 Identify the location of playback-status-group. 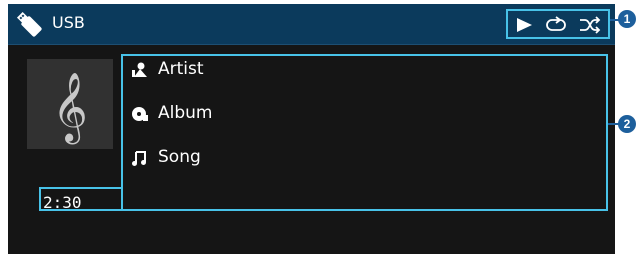
(558, 24).